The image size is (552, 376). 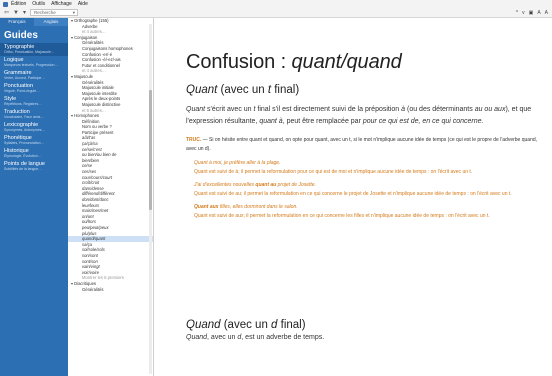 I want to click on ex3-a: Quant aux, so click(x=206, y=207).